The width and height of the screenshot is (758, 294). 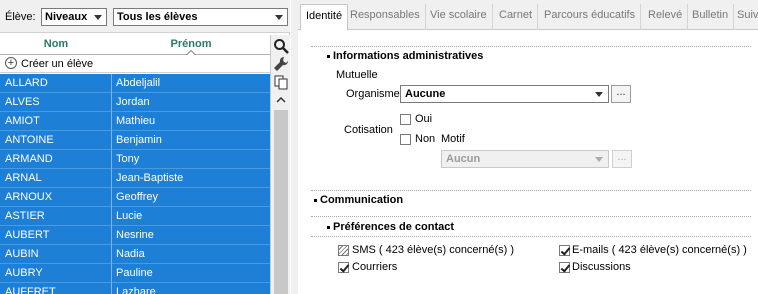 What do you see at coordinates (425, 139) in the screenshot?
I see `non-label: Non` at bounding box center [425, 139].